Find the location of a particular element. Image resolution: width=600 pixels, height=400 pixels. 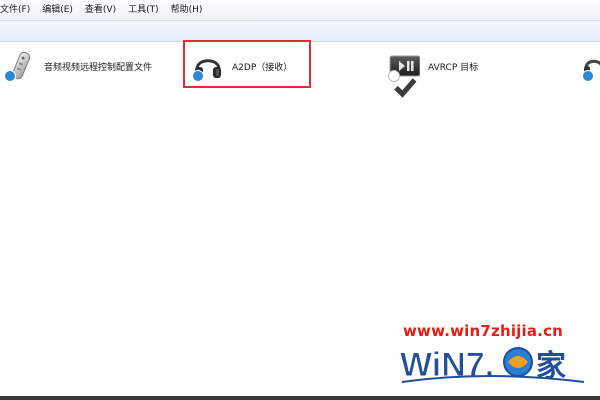

media-player-icon is located at coordinates (404, 74).